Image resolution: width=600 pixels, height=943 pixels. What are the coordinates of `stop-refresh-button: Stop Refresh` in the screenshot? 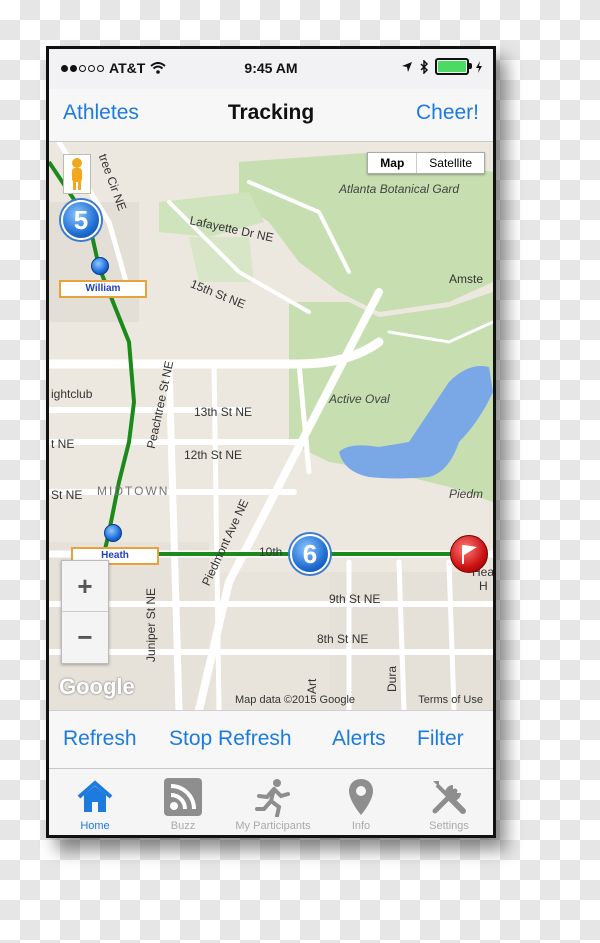 It's located at (230, 739).